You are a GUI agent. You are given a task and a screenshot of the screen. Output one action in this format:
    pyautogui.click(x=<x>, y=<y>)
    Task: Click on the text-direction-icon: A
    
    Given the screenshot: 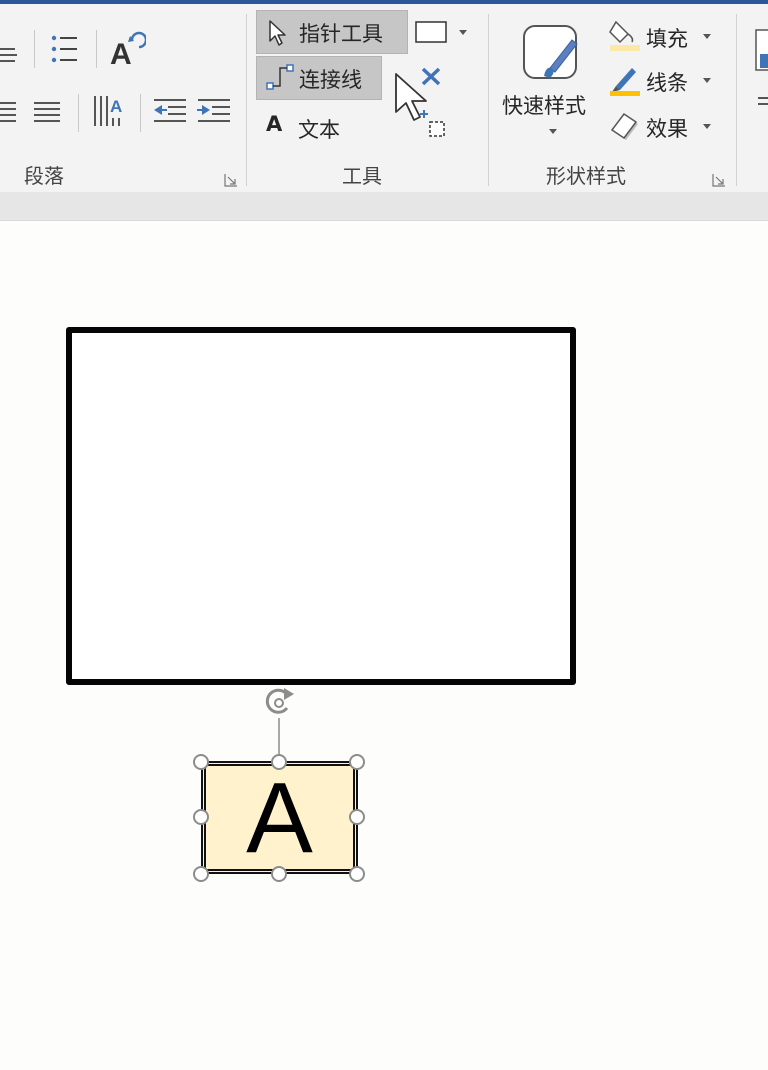 What is the action you would take?
    pyautogui.click(x=108, y=111)
    